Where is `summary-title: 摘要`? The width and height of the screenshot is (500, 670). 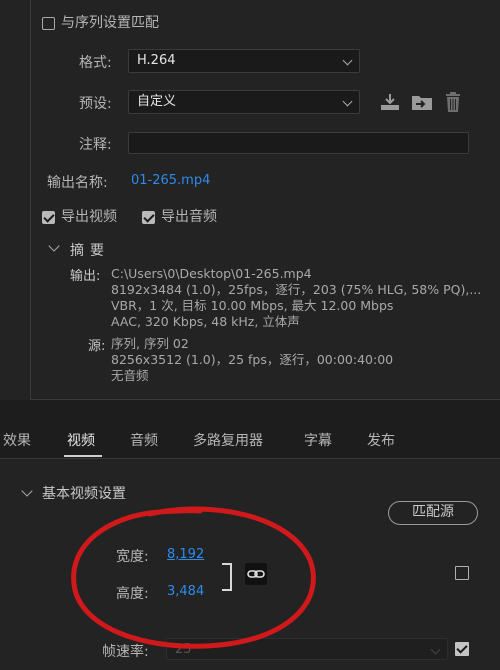
summary-title: 摘要 is located at coordinates (90, 251).